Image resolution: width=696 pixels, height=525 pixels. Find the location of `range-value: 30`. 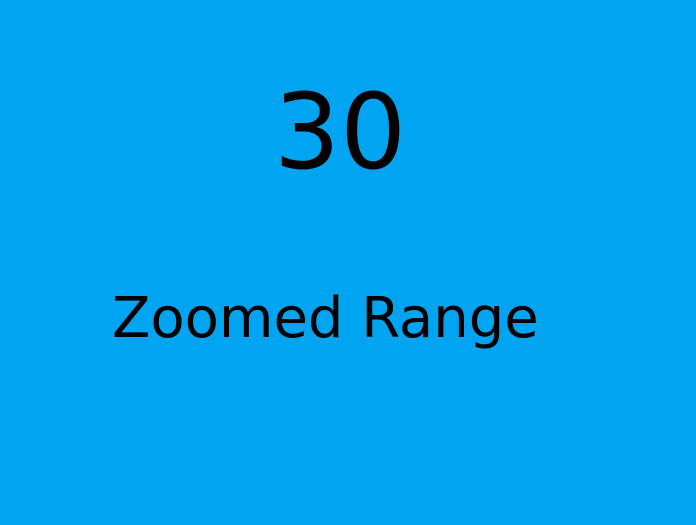

range-value: 30 is located at coordinates (340, 132).